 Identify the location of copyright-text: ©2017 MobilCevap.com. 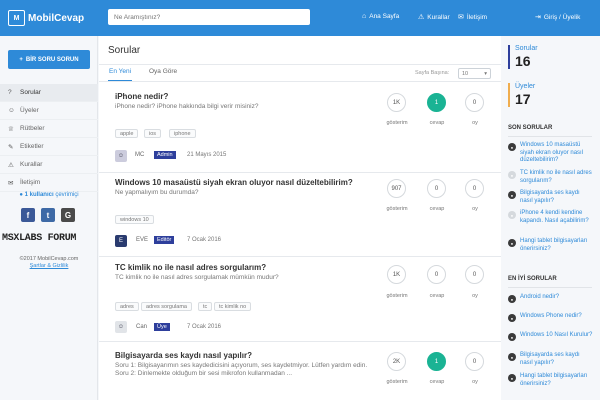
(49, 259).